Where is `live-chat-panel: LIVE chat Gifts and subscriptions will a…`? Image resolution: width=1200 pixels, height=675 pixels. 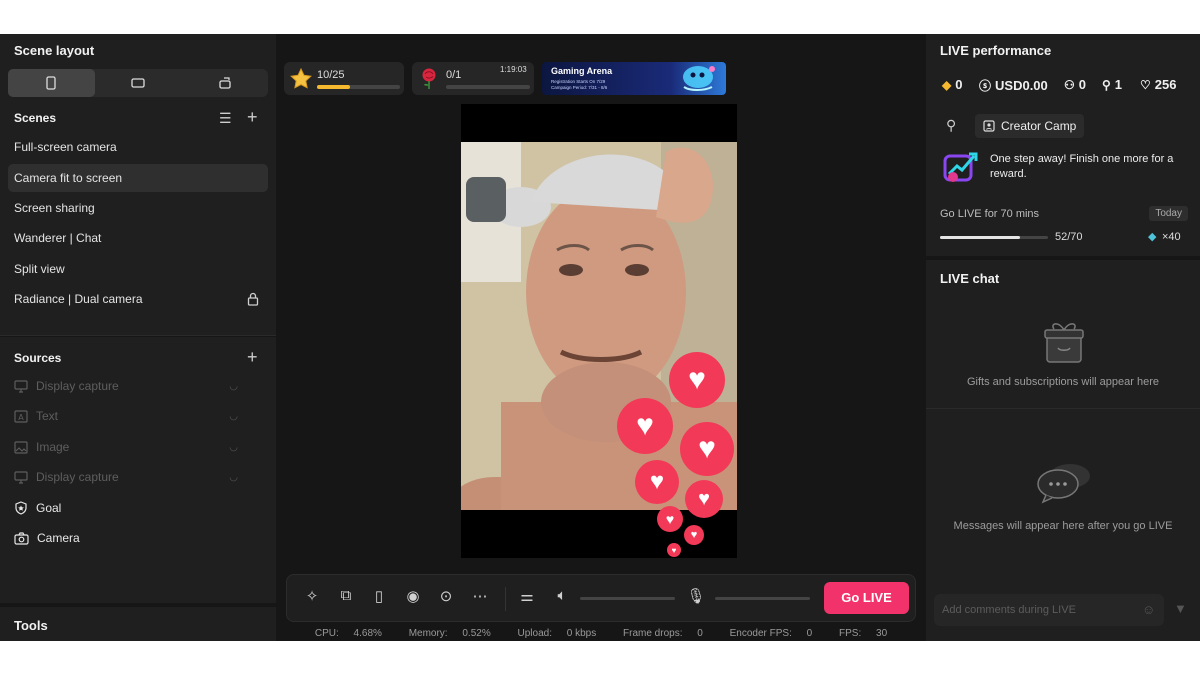
live-chat-panel: LIVE chat Gifts and subscriptions will a… is located at coordinates (1063, 450).